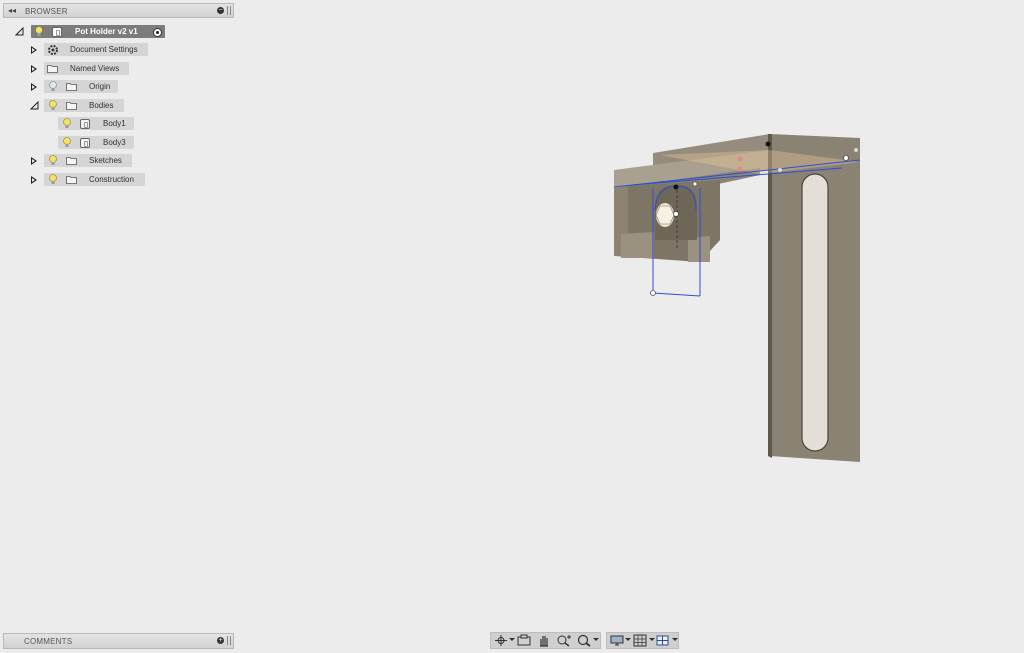 The width and height of the screenshot is (1024, 653). I want to click on comments-panel-header: COMMENTS +, so click(118, 641).